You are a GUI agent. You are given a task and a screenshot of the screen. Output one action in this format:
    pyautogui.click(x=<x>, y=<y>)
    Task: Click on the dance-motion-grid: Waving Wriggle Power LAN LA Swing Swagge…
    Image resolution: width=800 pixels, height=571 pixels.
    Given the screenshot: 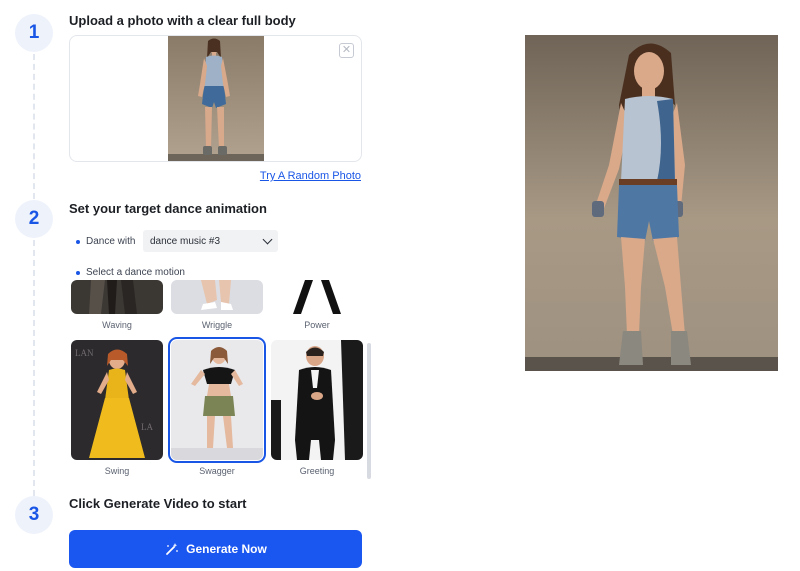 What is the action you would take?
    pyautogui.click(x=219, y=380)
    